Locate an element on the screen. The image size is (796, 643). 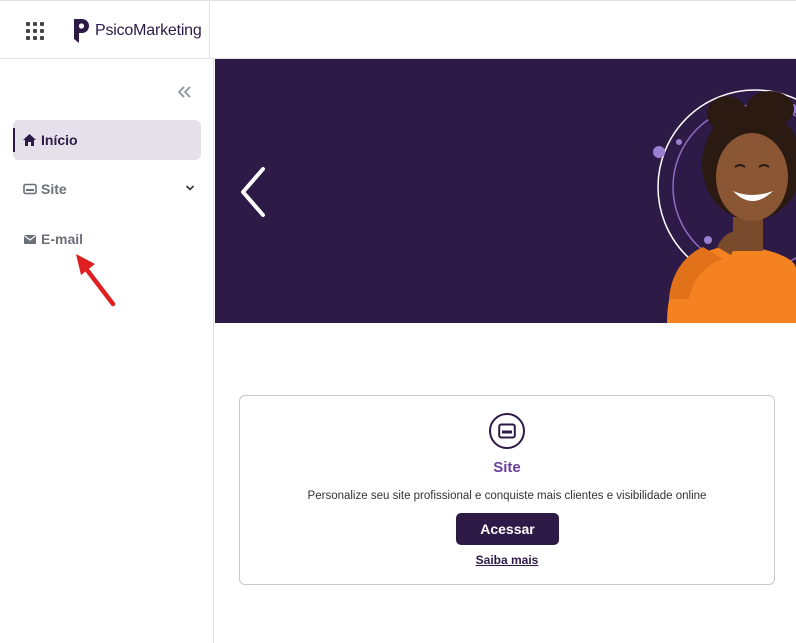
chevron-down-icon is located at coordinates (190, 188).